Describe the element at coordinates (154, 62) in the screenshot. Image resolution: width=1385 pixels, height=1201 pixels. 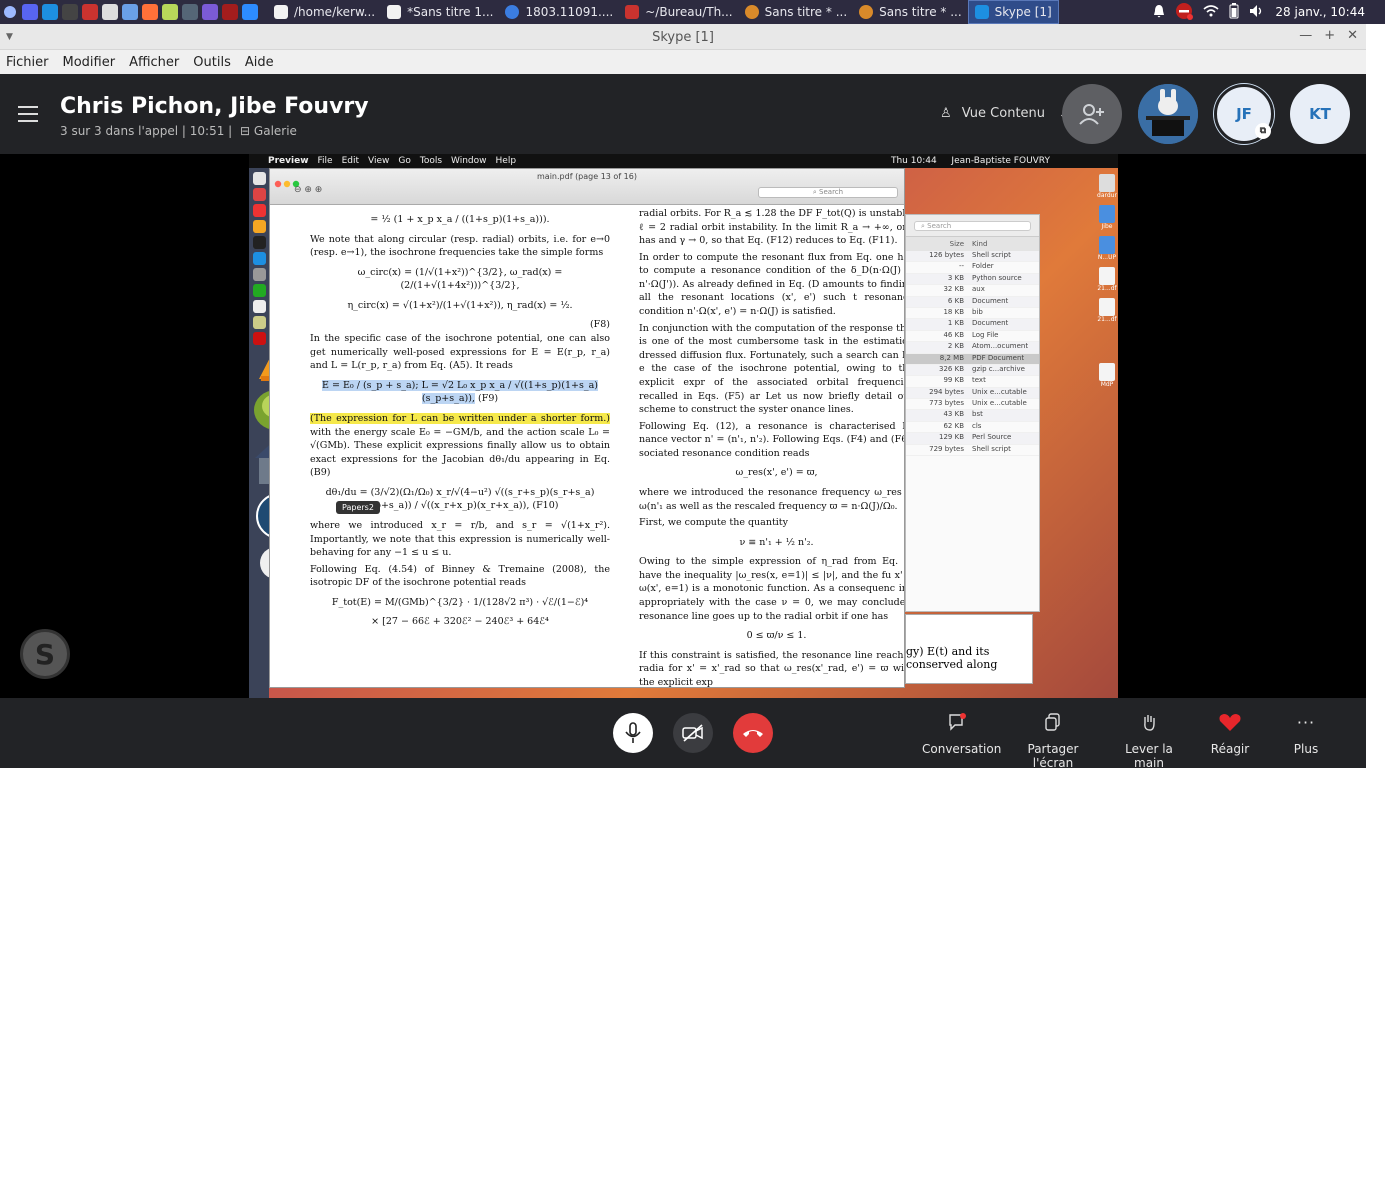
I see `menu-afficher: Afficher` at that location.